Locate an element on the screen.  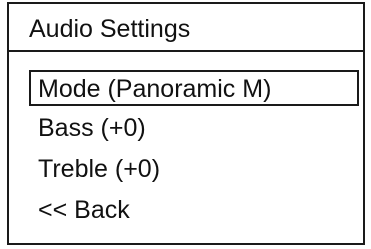
menu-item-bass: Bass (+0) is located at coordinates (193, 129).